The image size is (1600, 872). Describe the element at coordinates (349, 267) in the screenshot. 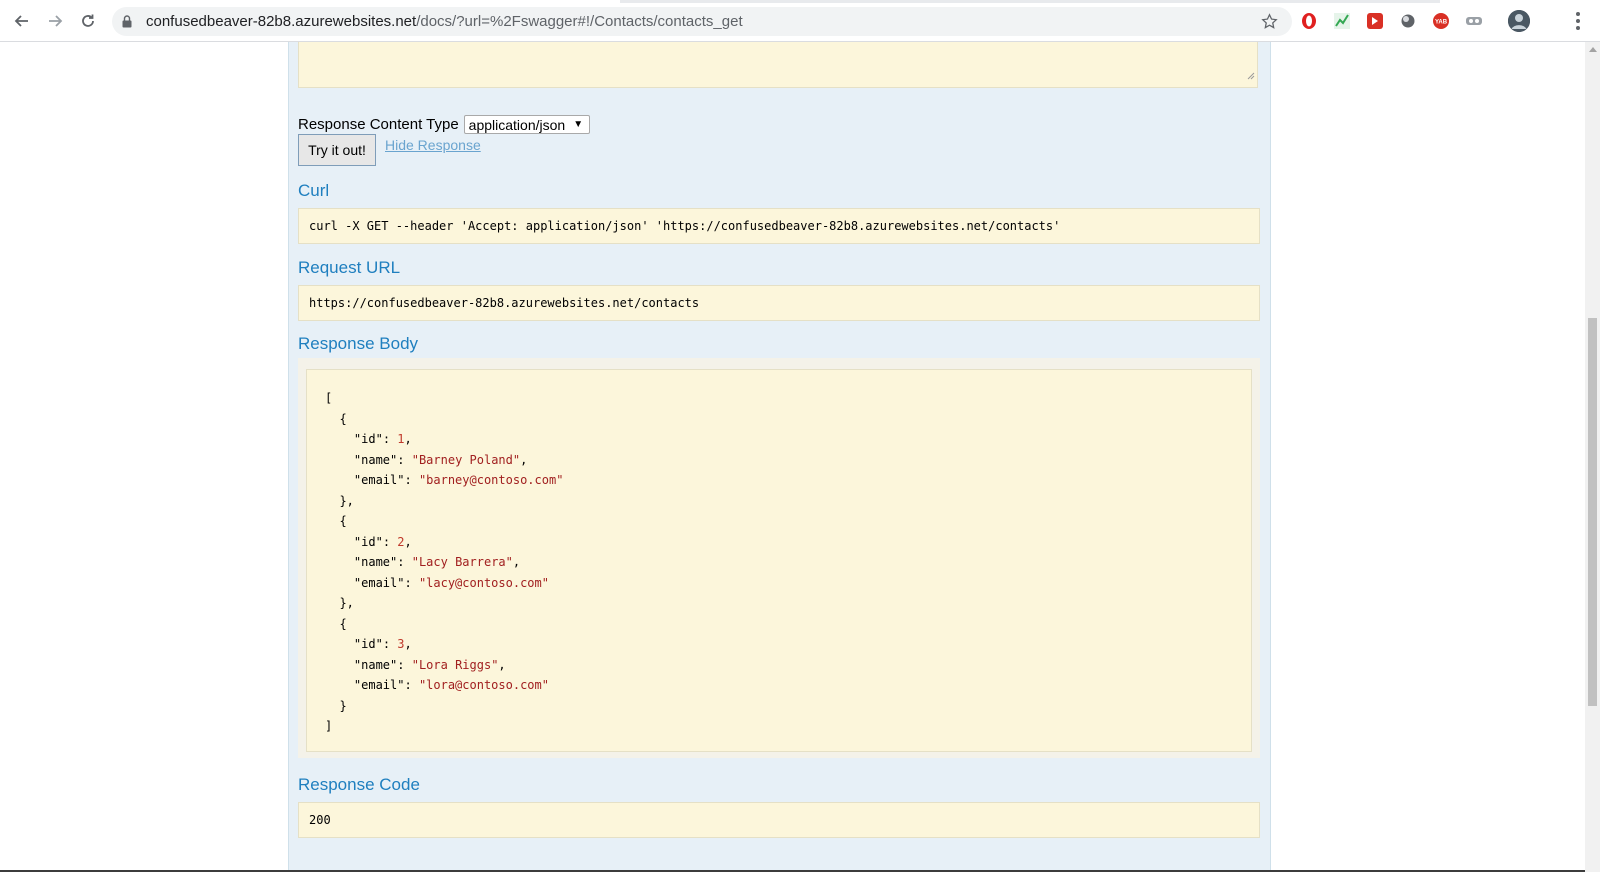

I see `request-url-heading: Request URL` at that location.